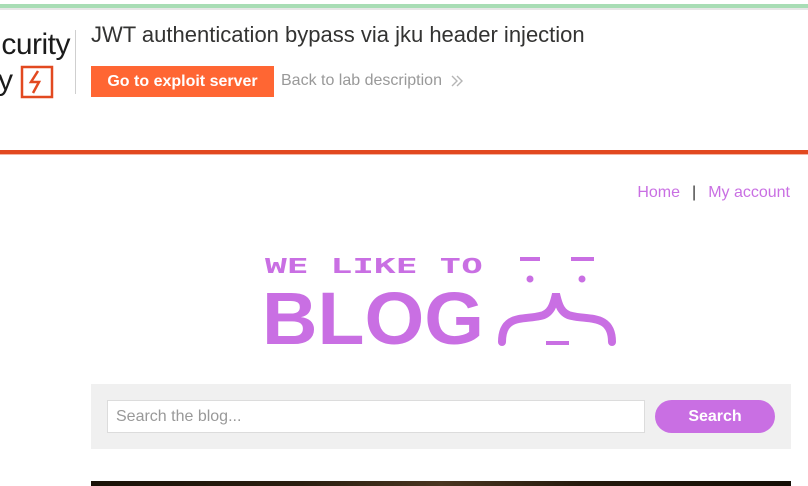 The height and width of the screenshot is (486, 808). Describe the element at coordinates (361, 80) in the screenshot. I see `back-to-lab-label: Back to lab description` at that location.